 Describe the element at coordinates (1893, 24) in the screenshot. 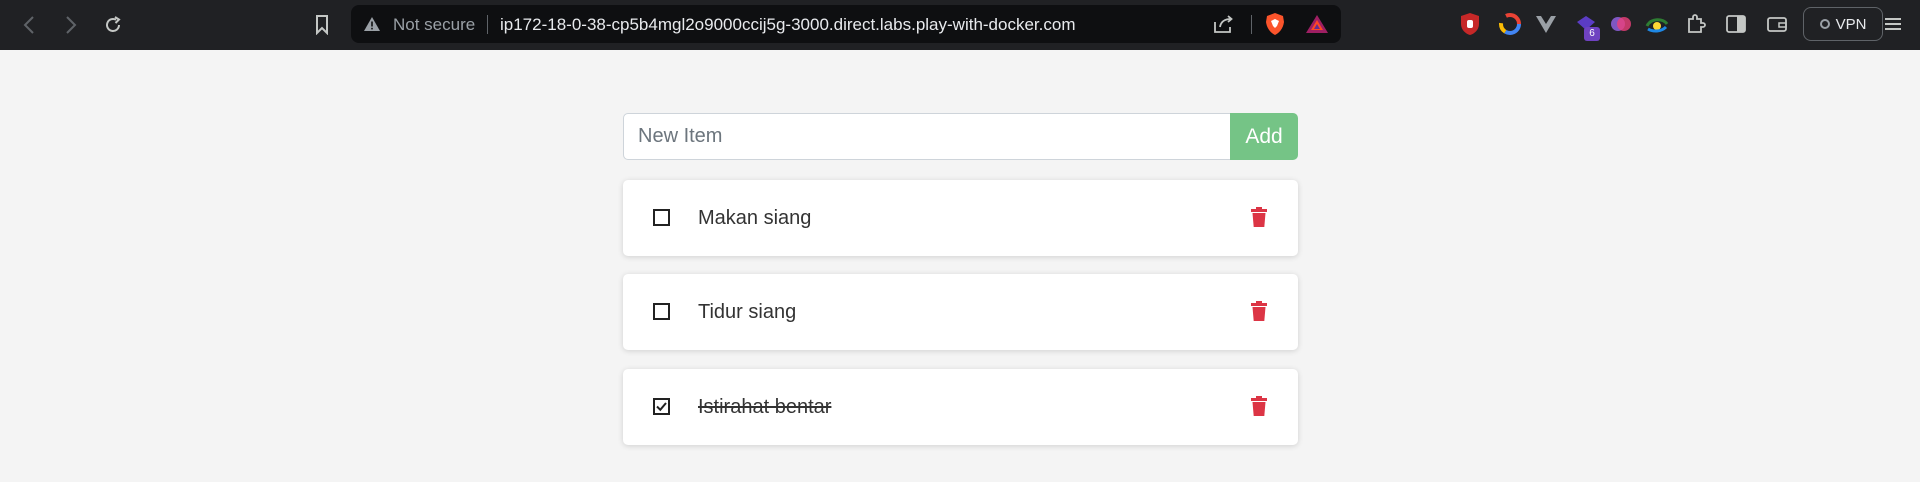

I see `menu-icon` at that location.